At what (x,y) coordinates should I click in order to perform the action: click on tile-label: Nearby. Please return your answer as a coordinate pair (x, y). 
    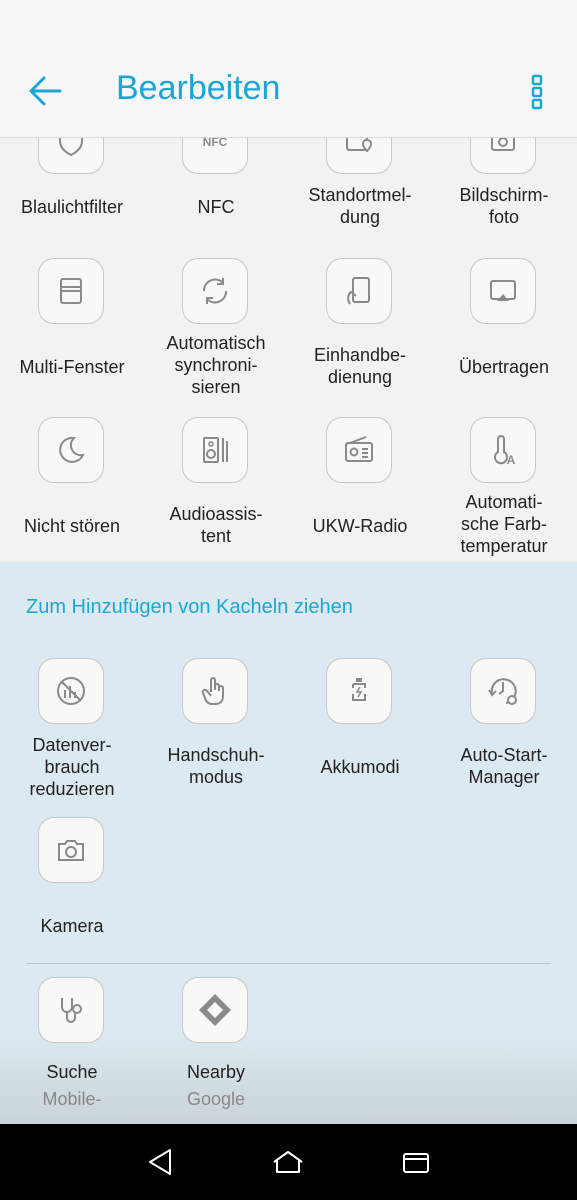
    Looking at the image, I should click on (216, 1072).